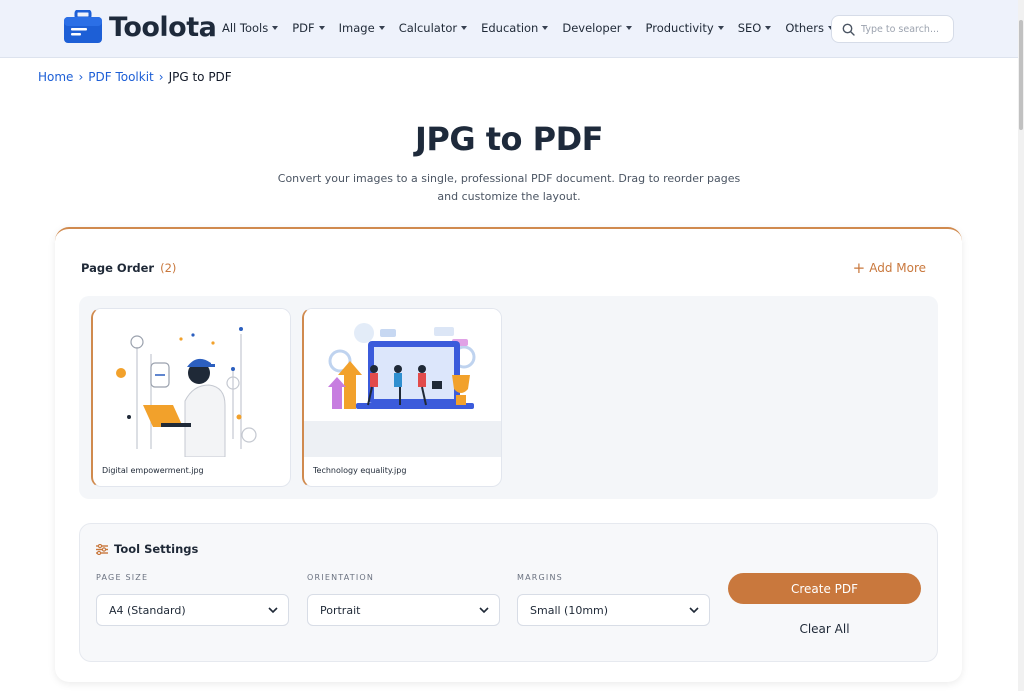 The width and height of the screenshot is (1024, 691). Describe the element at coordinates (153, 470) in the screenshot. I see `page-filename: Digital empowerment.jpg` at that location.